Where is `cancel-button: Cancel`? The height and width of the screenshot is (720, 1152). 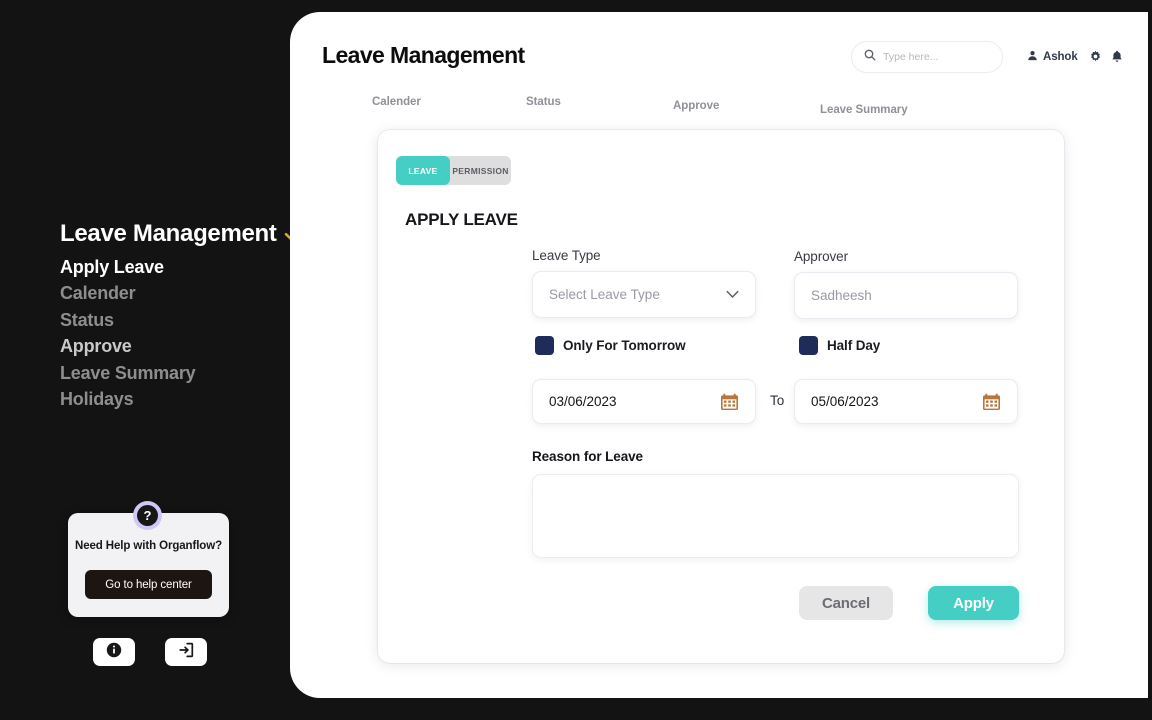
cancel-button: Cancel is located at coordinates (846, 603).